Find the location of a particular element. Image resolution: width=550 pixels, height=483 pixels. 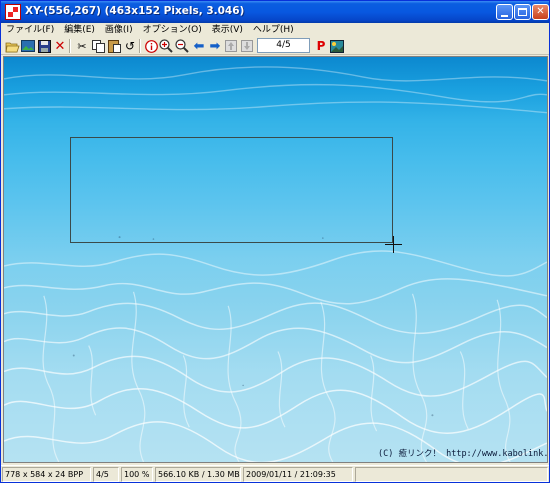

menu-help: ヘルプ(H) is located at coordinates (273, 30).